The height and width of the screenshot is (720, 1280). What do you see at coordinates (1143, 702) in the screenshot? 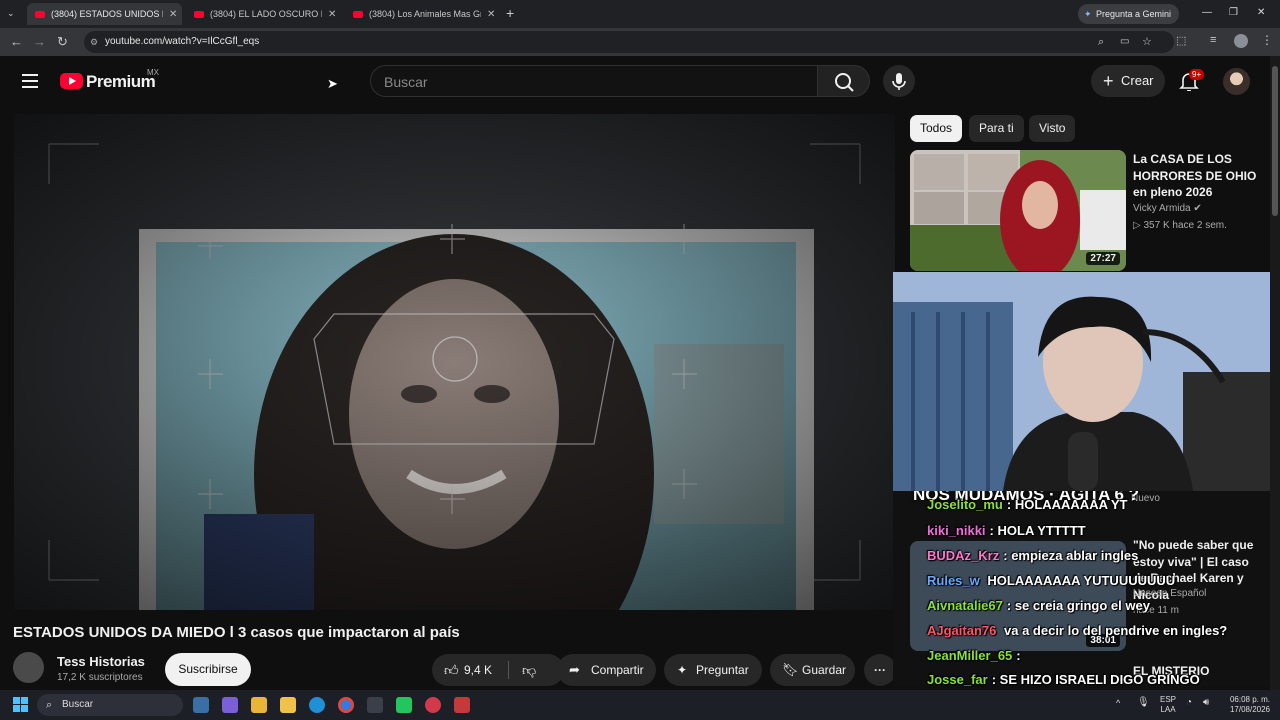
I see `microphone-icon: 🎙︎` at bounding box center [1143, 702].